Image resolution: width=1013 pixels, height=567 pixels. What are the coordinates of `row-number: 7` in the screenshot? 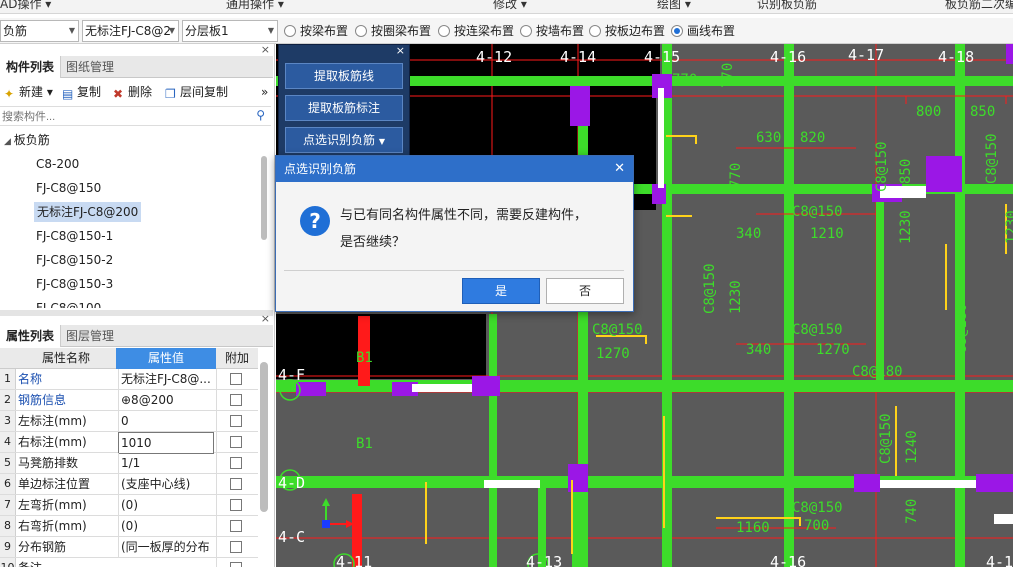 It's located at (8, 505).